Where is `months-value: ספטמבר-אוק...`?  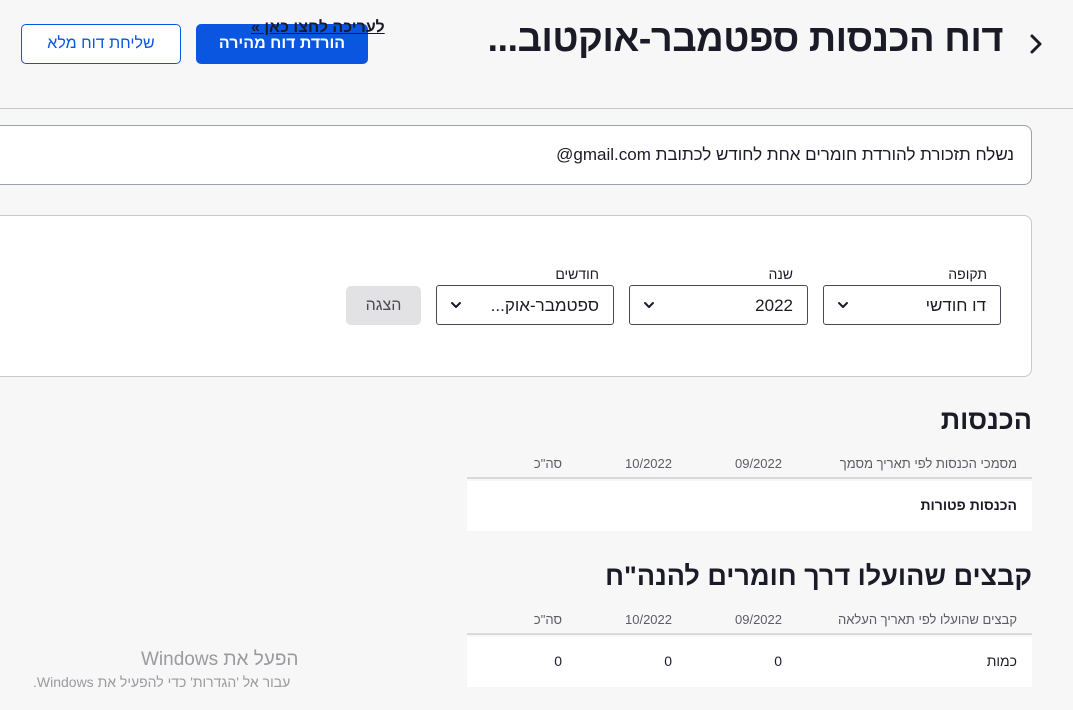
months-value: ספטמבר-אוק... is located at coordinates (544, 305).